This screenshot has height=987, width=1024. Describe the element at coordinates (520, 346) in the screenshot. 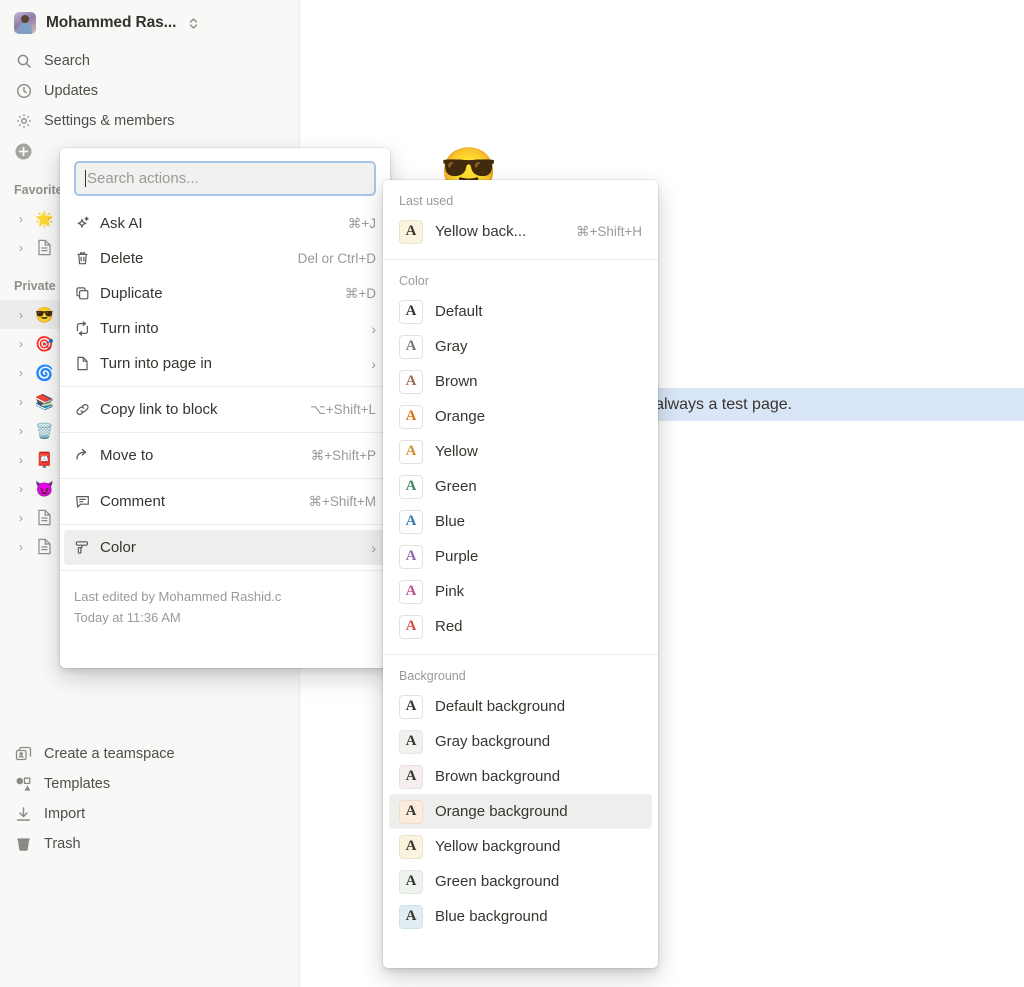

I see `color-item-gray: A Gray` at that location.